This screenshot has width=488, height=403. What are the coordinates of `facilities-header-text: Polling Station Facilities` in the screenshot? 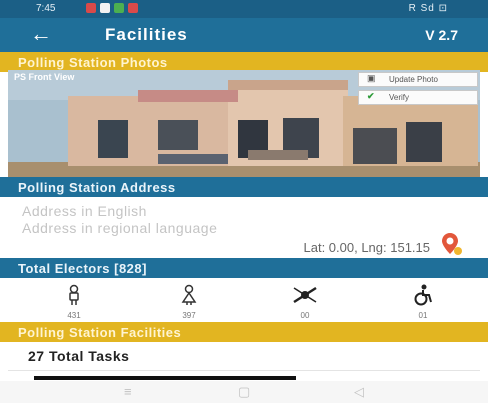 It's located at (100, 332).